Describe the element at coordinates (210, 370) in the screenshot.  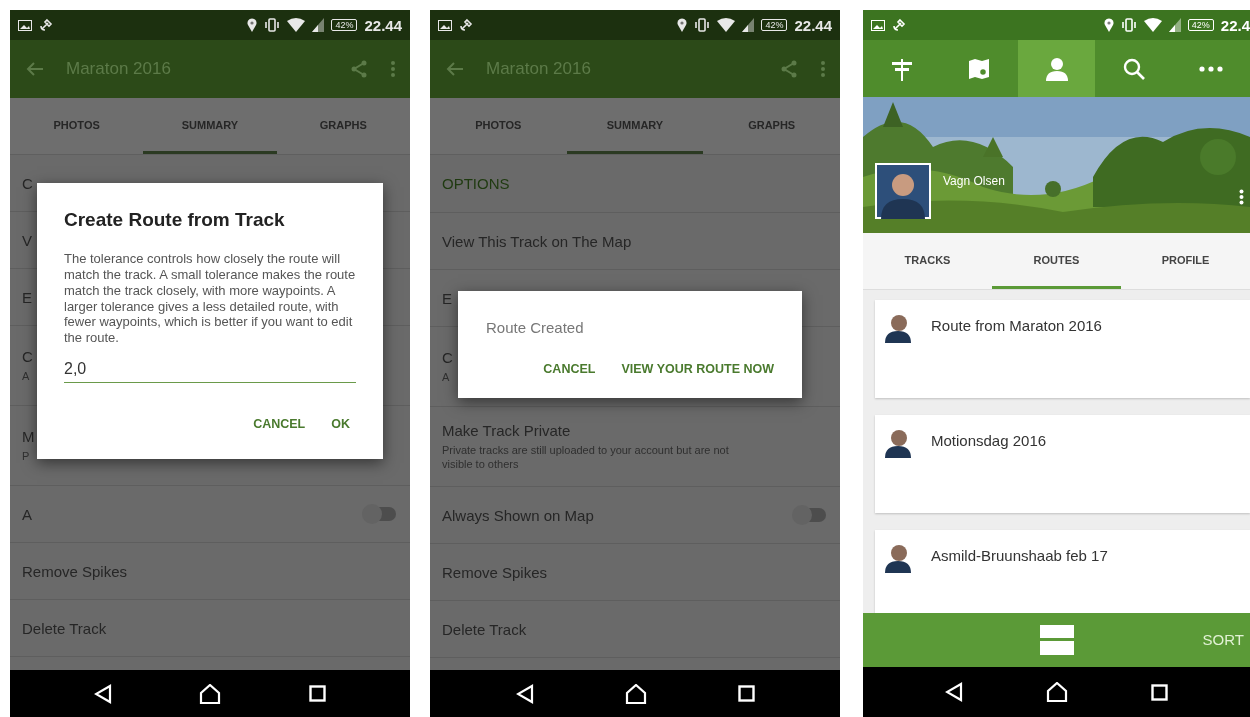
I see `tolerance-field: 2,0` at that location.